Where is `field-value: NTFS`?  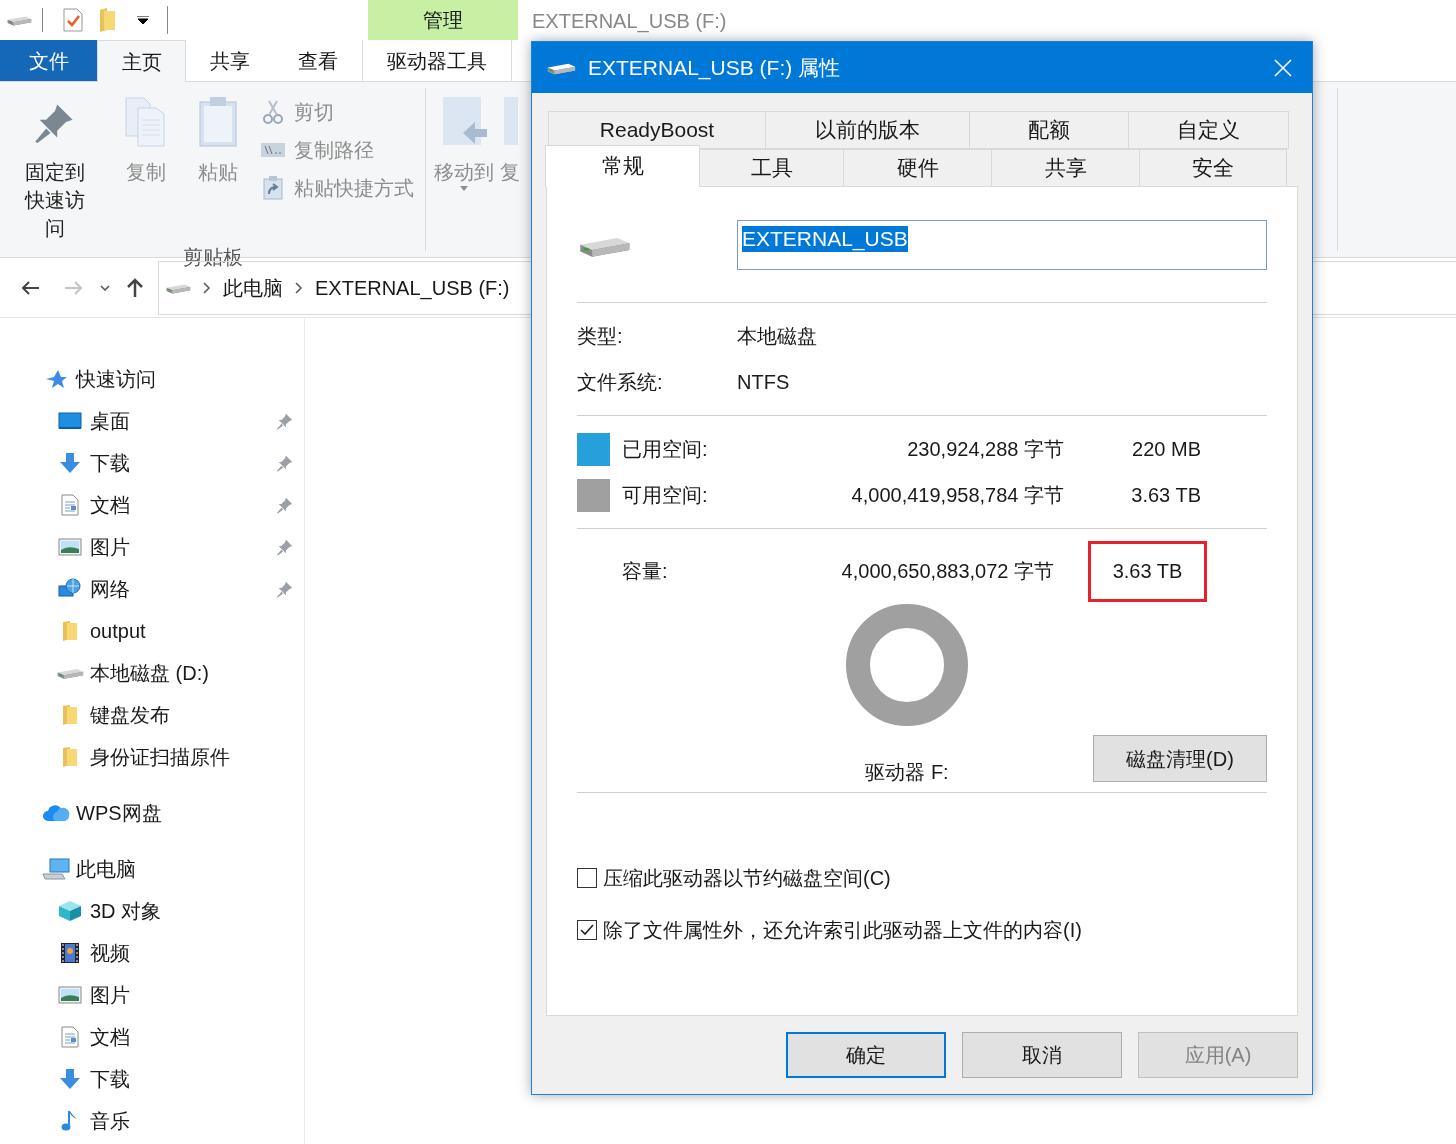 field-value: NTFS is located at coordinates (763, 382).